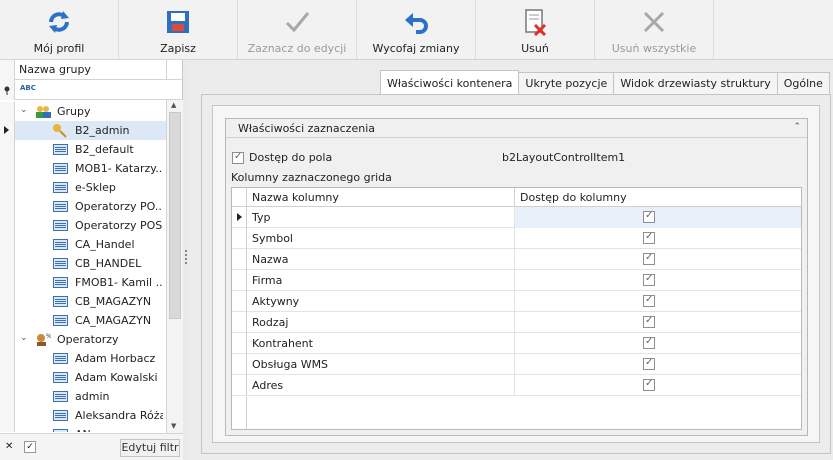  I want to click on grid-row: Symbol, so click(516, 238).